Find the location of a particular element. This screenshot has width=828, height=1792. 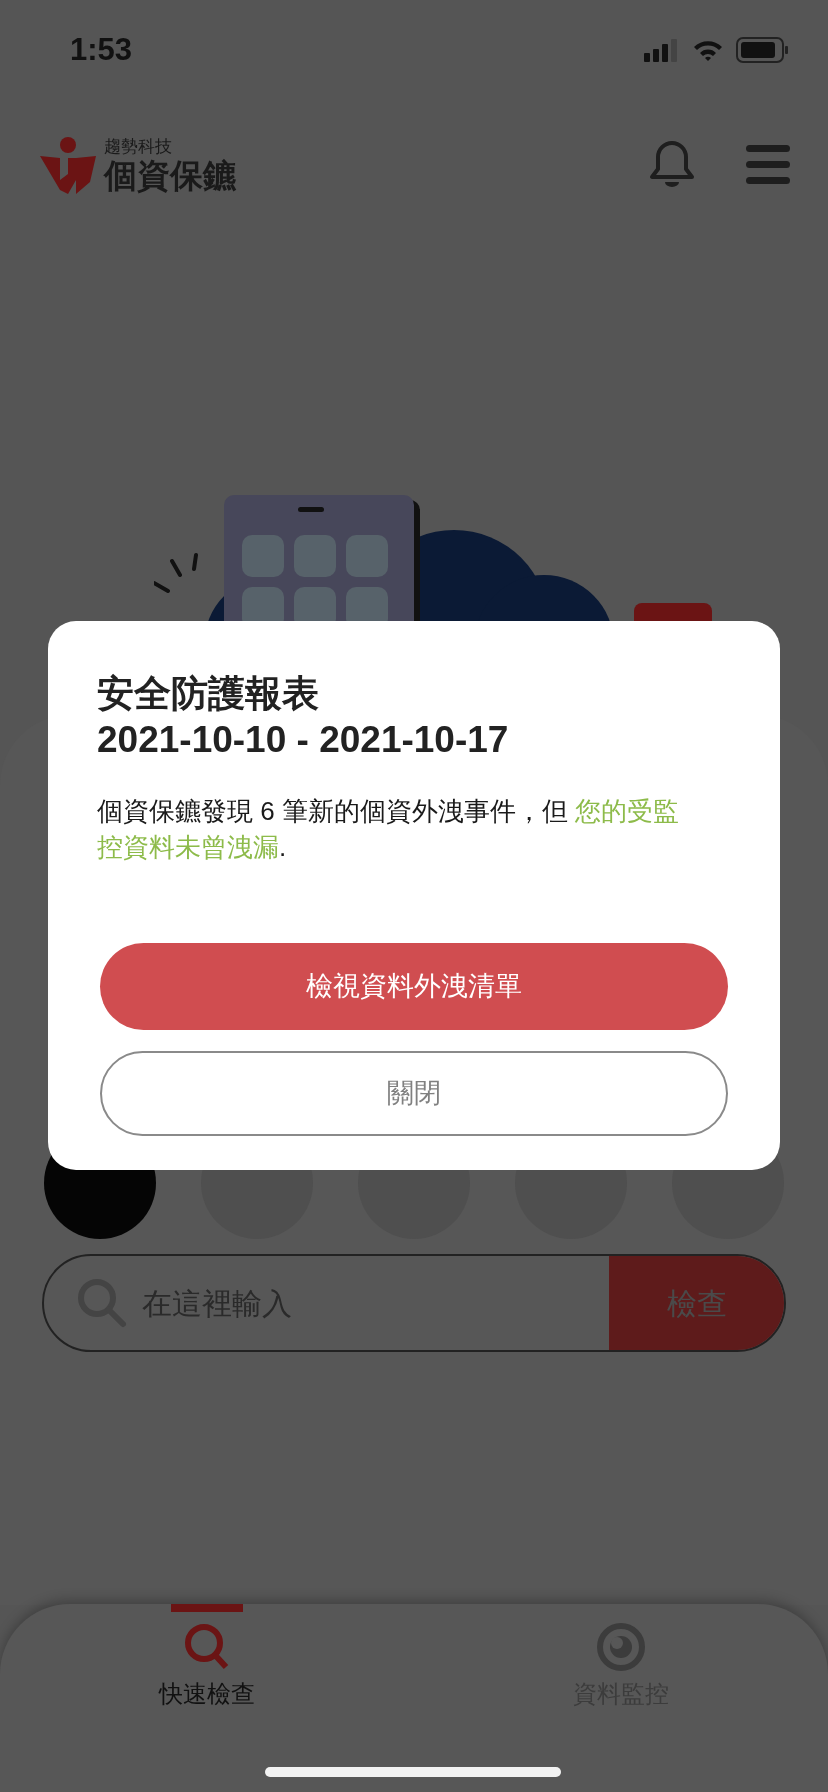

dialog-date-range: 2021-10-10 - 2021-10-17 is located at coordinates (303, 740).